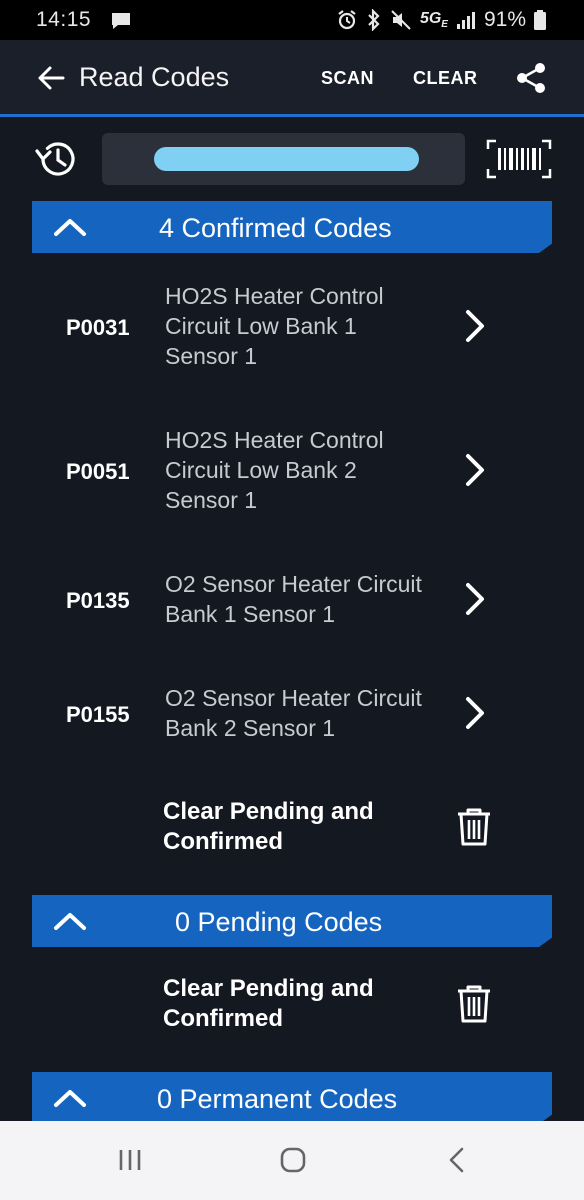 The height and width of the screenshot is (1200, 584). What do you see at coordinates (374, 20) in the screenshot?
I see `bluetooth-icon` at bounding box center [374, 20].